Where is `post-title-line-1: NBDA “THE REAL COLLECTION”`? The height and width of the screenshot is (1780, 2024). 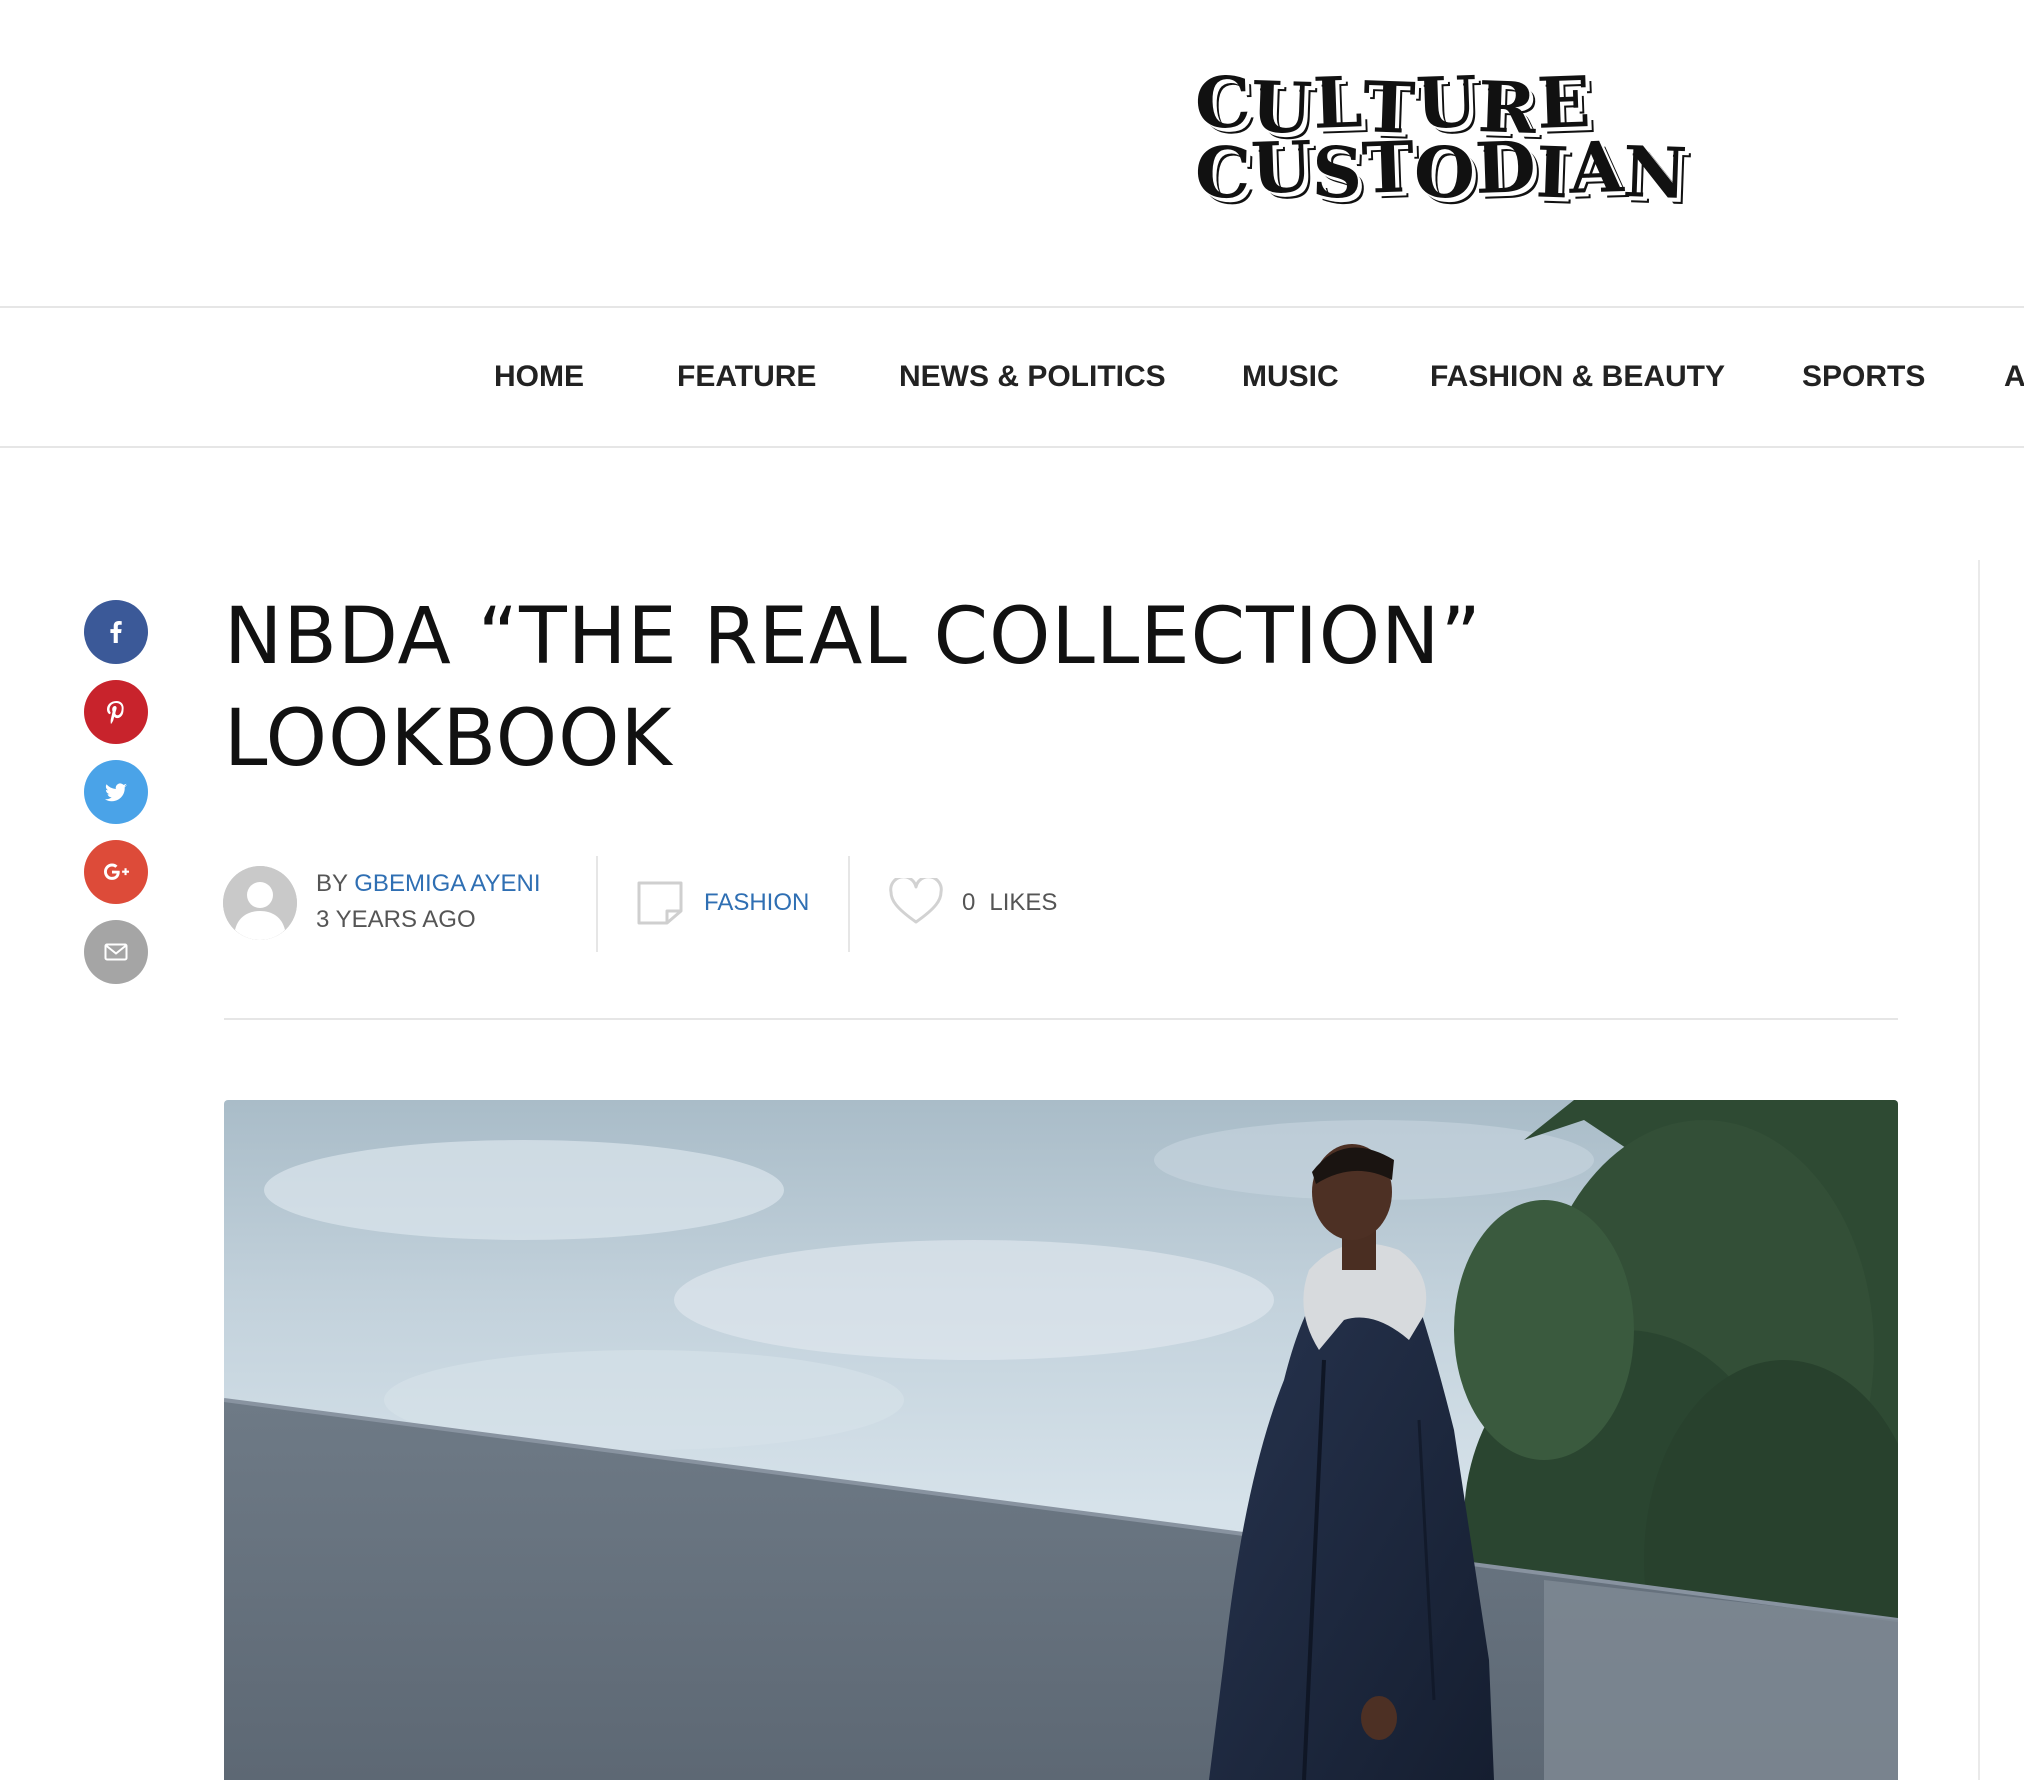 post-title-line-1: NBDA “THE REAL COLLECTION” is located at coordinates (853, 637).